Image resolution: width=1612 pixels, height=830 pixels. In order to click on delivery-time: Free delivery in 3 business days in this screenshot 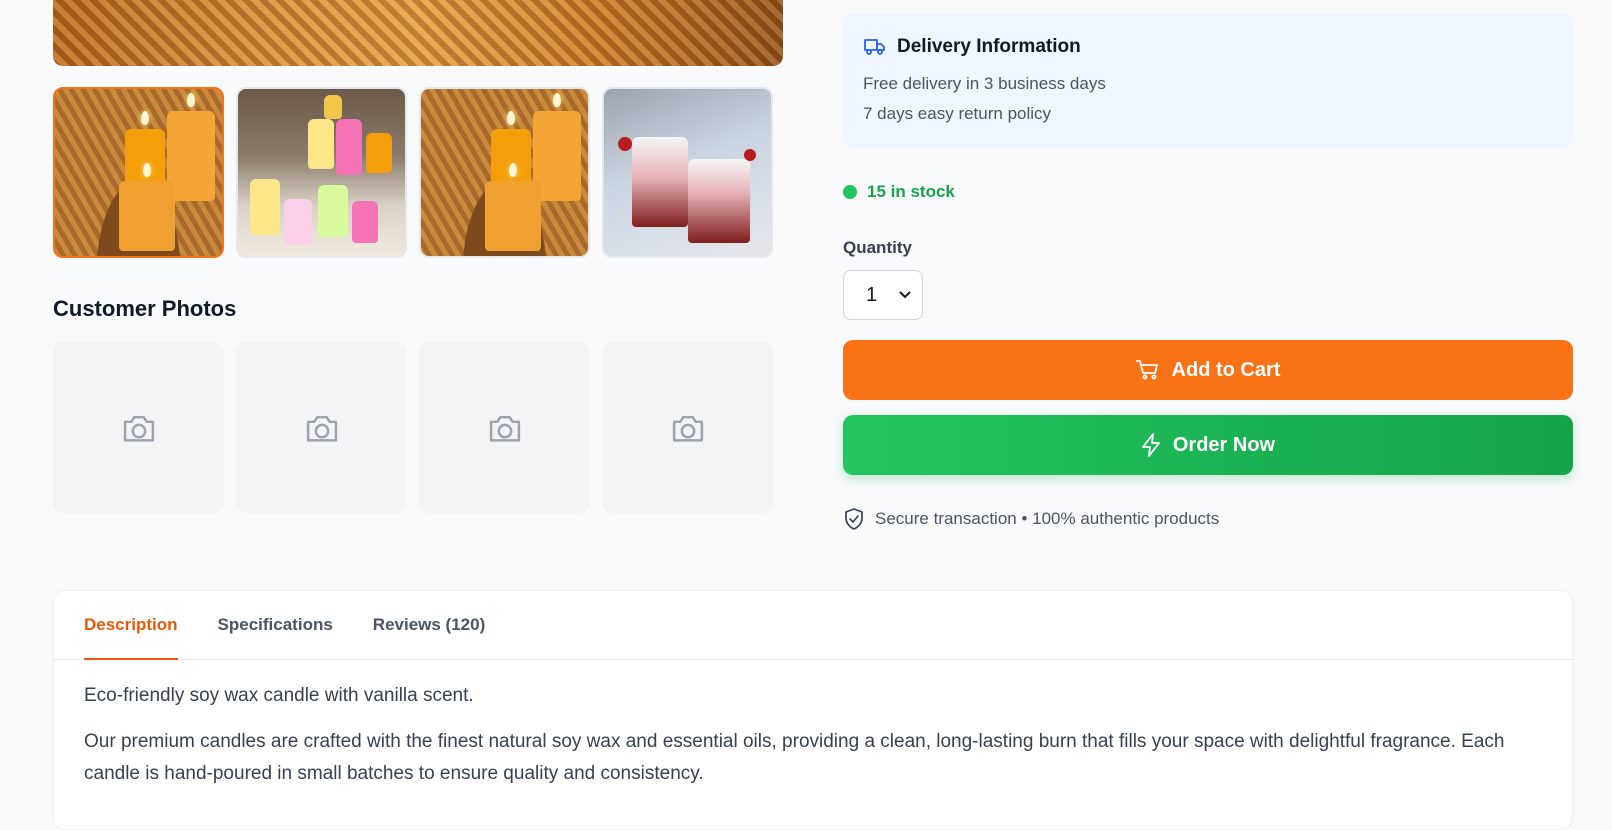, I will do `click(984, 83)`.